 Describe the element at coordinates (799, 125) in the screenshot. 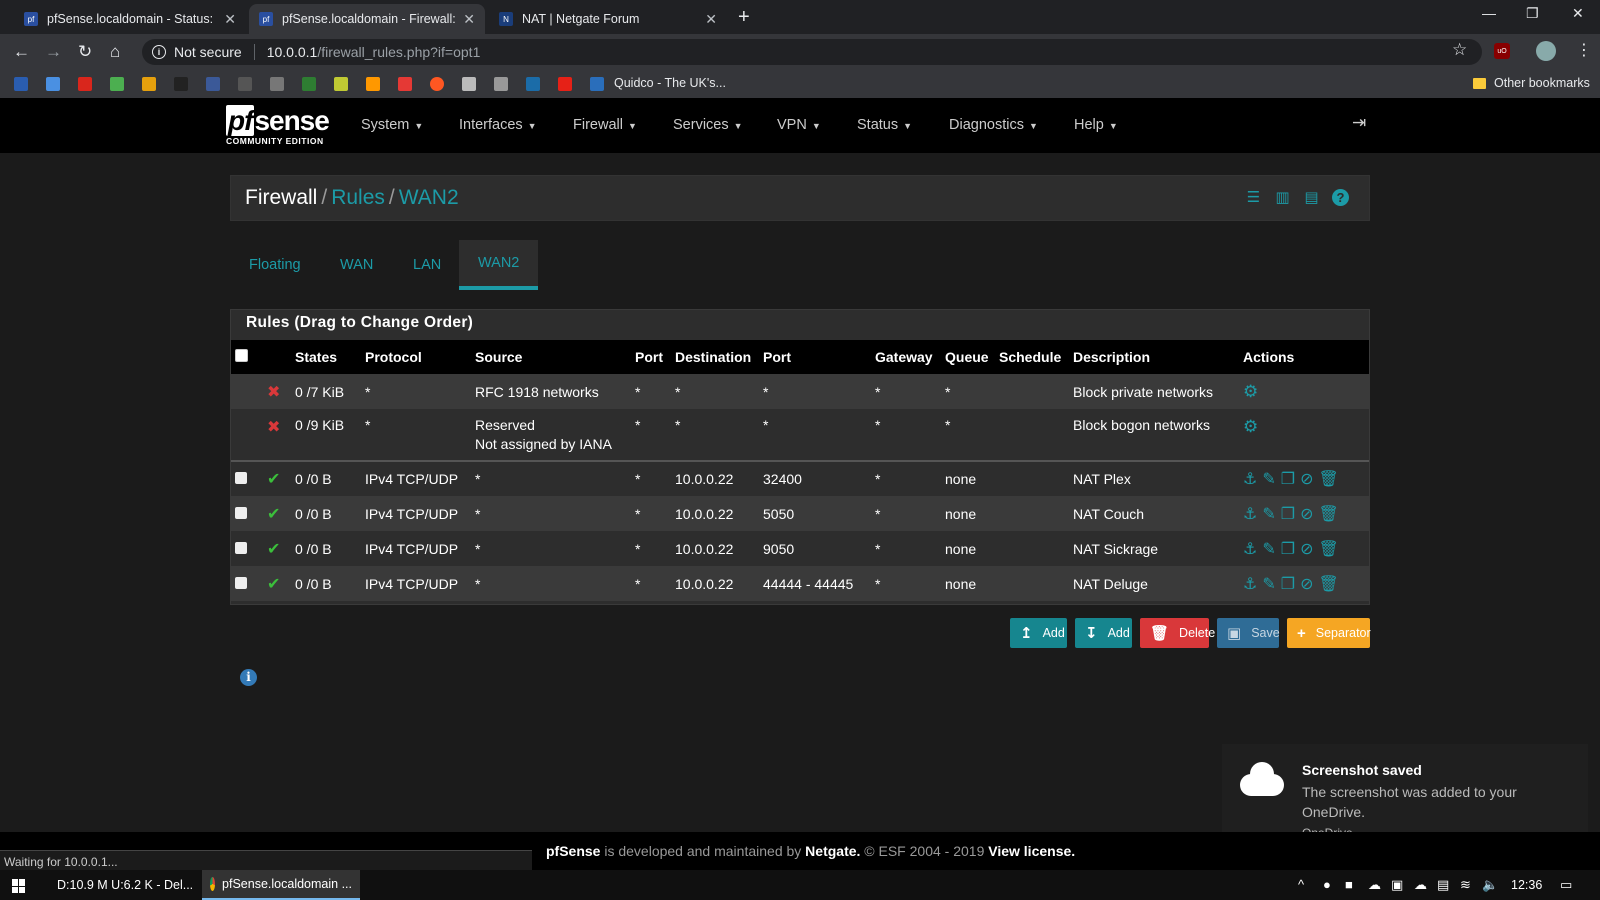

I see `menu-vpn: VPN ▼` at that location.